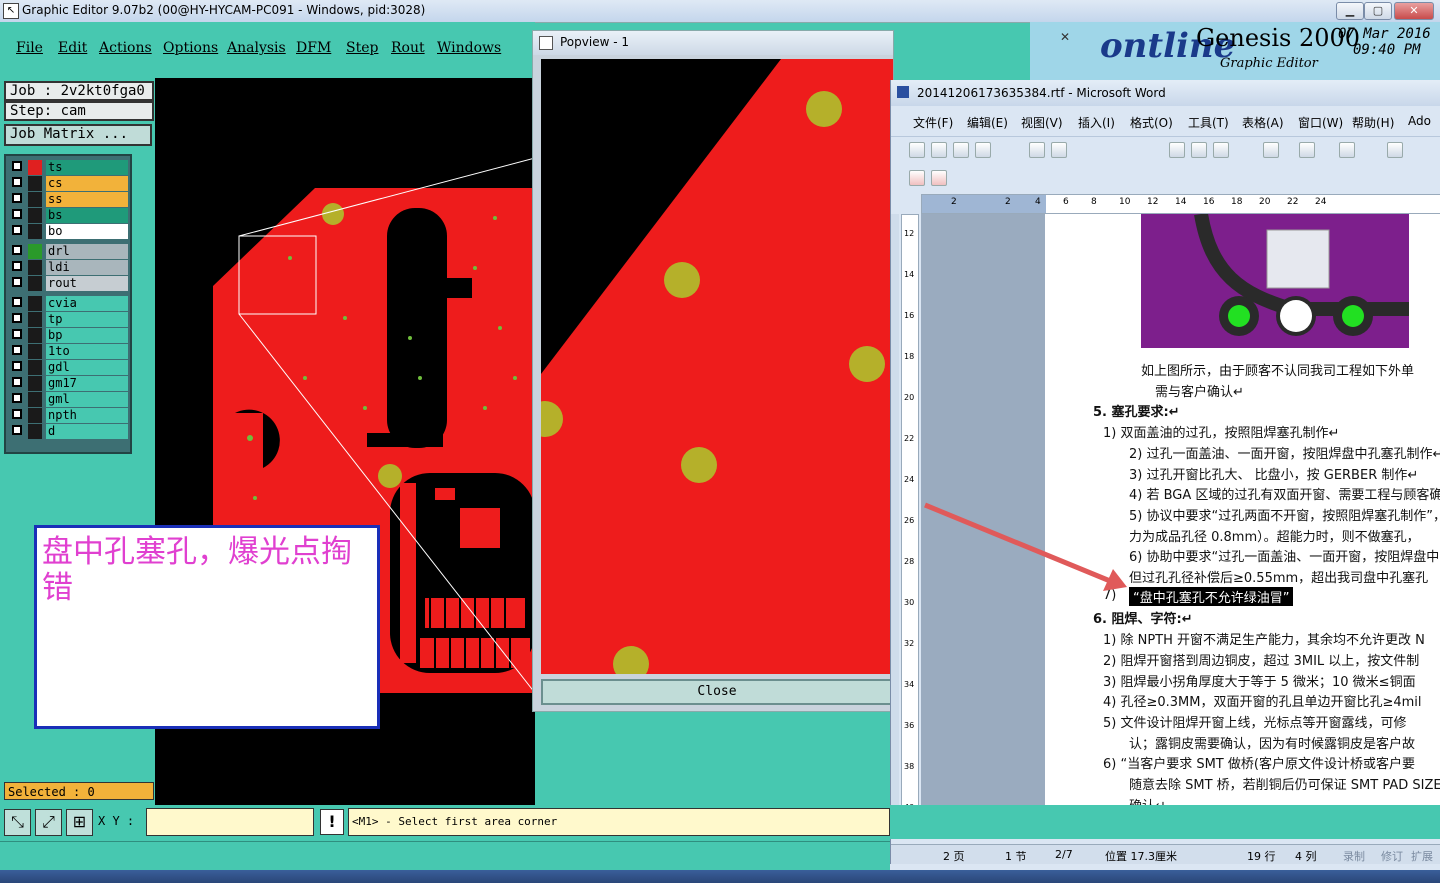  Describe the element at coordinates (1038, 202) in the screenshot. I see `ruler-tick-label: 4` at that location.